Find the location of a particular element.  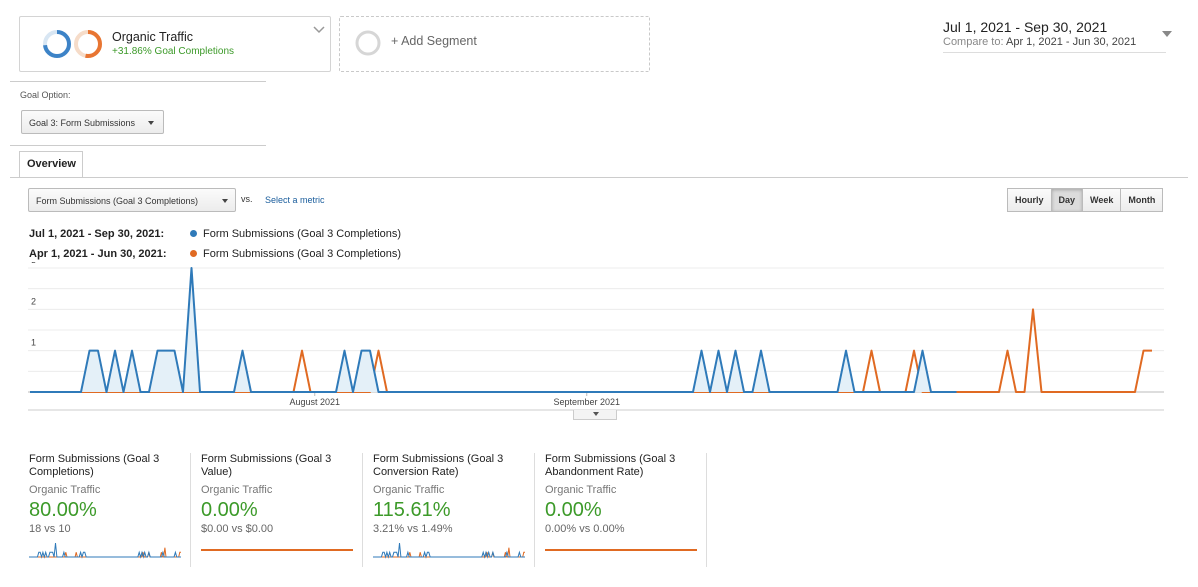

select-metric-link: Select a metric is located at coordinates (295, 200).